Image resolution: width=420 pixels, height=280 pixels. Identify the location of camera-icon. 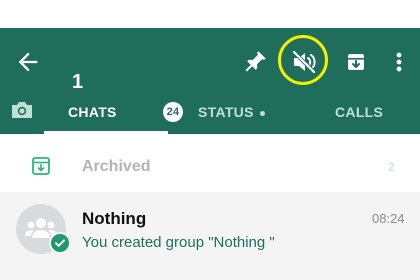
(22, 110).